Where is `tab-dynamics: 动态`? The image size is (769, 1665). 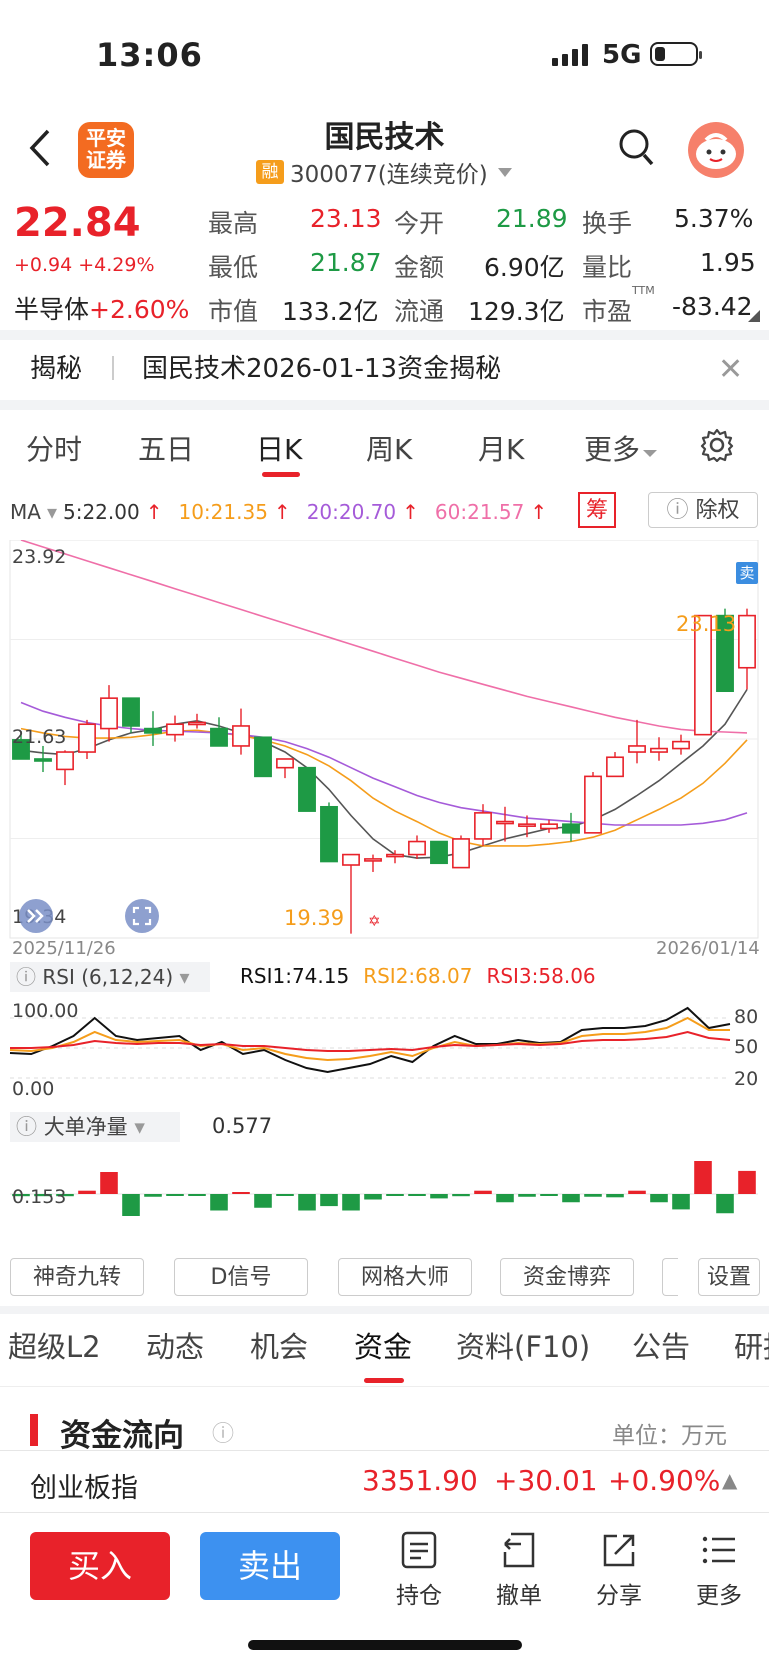 tab-dynamics: 动态 is located at coordinates (175, 1345).